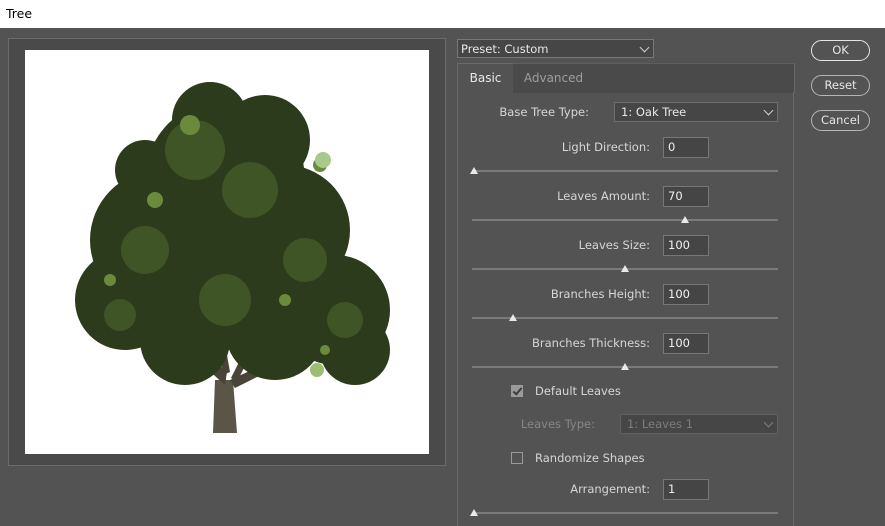 Image resolution: width=885 pixels, height=526 pixels. Describe the element at coordinates (603, 196) in the screenshot. I see `leaves-amount-label: Leaves Amount:` at that location.